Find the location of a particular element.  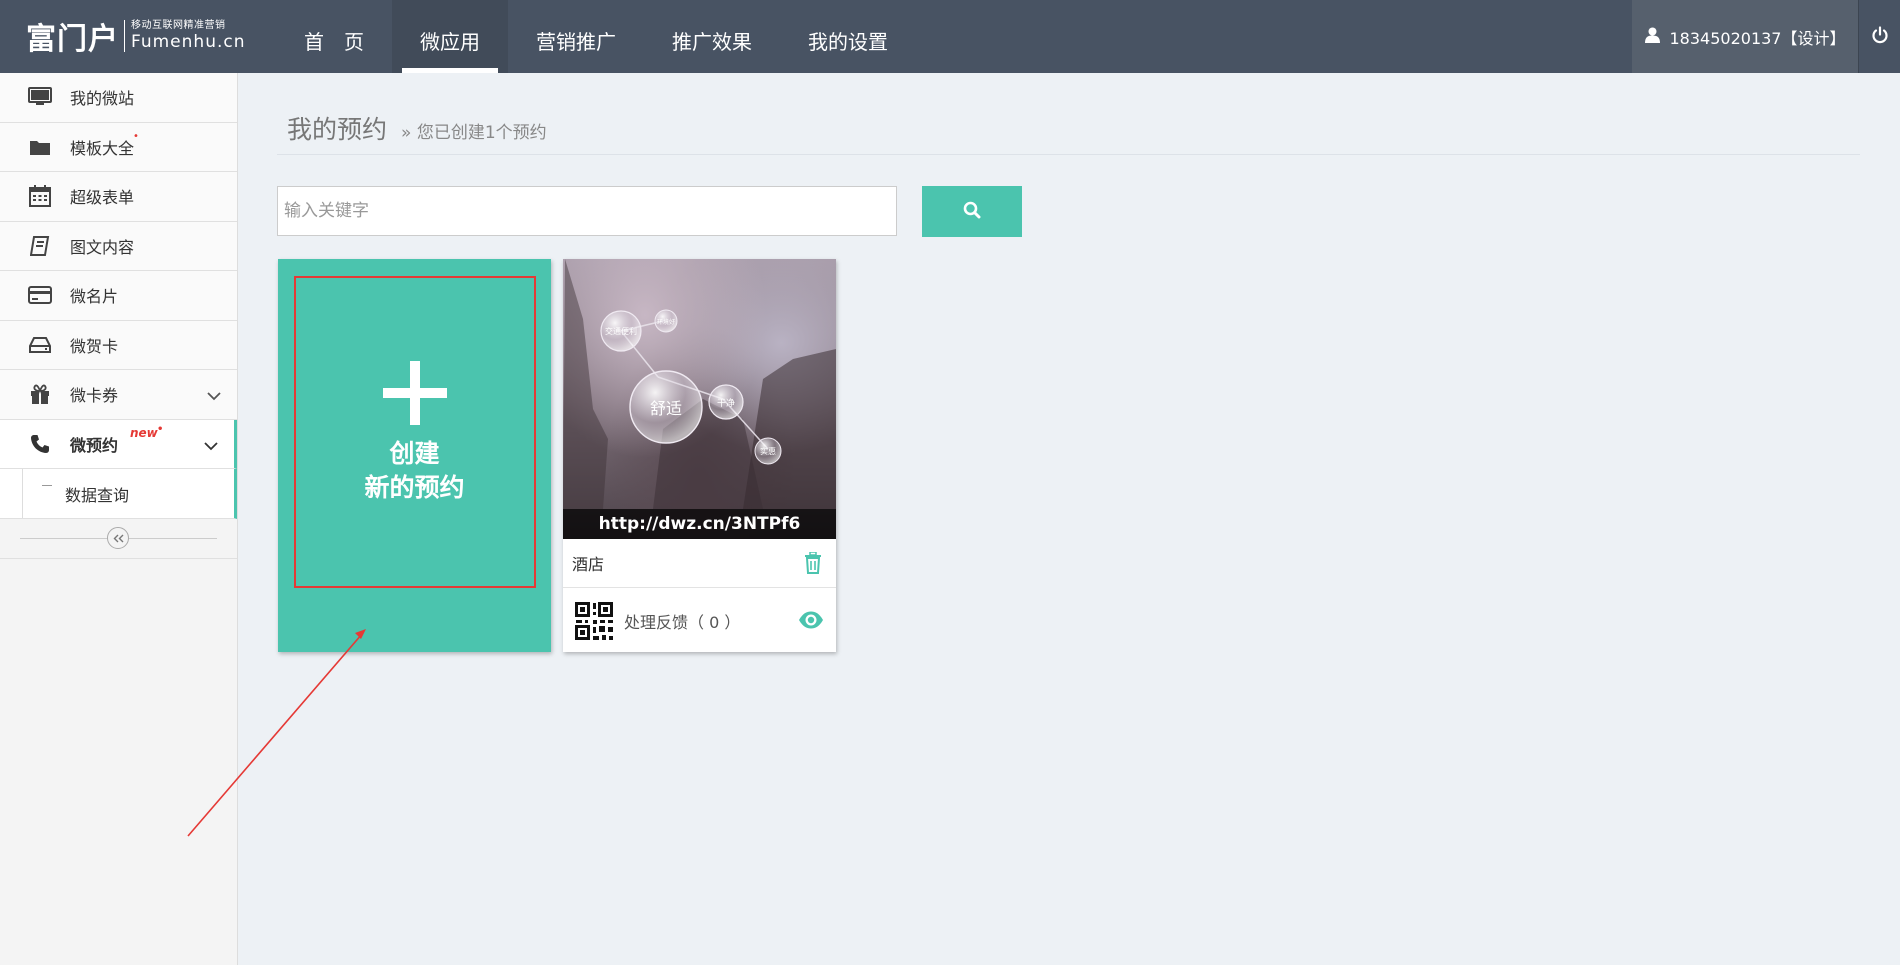

calendar-icon is located at coordinates (40, 196).